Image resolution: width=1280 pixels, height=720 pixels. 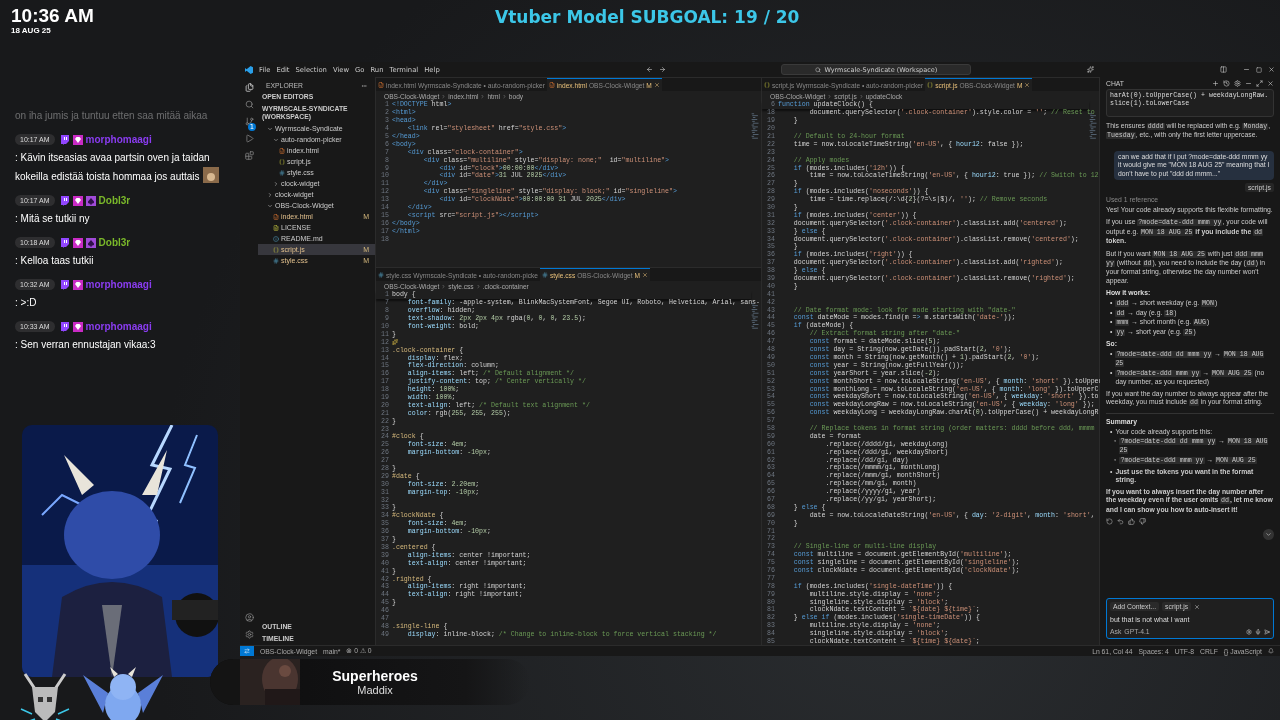 What do you see at coordinates (1142, 521) in the screenshot?
I see `thumbs-down-icon` at bounding box center [1142, 521].